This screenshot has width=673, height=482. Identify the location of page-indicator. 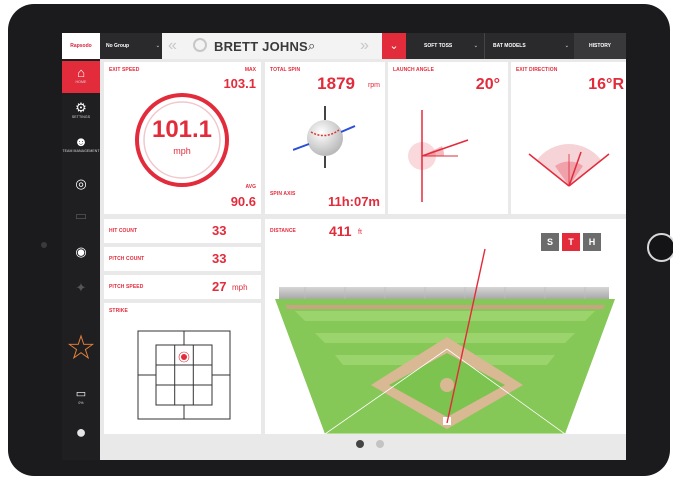
(380, 444).